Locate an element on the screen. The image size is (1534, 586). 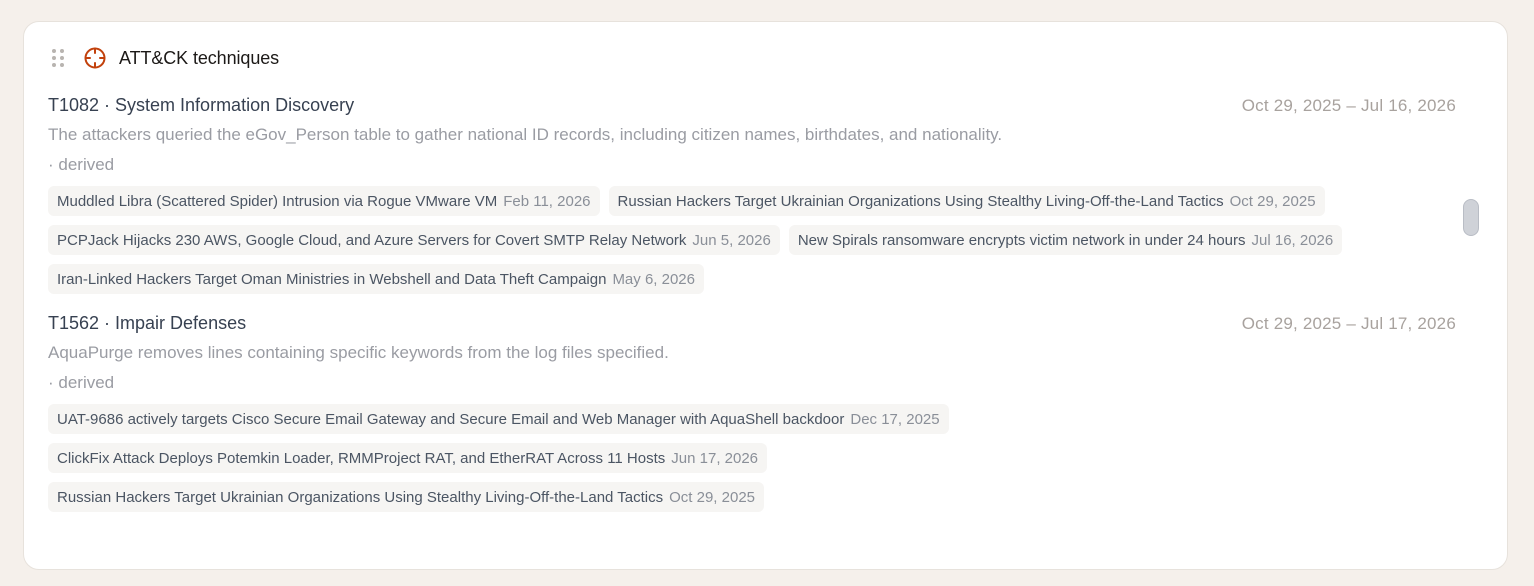
report-date: Jun 5, 2026 is located at coordinates (731, 240).